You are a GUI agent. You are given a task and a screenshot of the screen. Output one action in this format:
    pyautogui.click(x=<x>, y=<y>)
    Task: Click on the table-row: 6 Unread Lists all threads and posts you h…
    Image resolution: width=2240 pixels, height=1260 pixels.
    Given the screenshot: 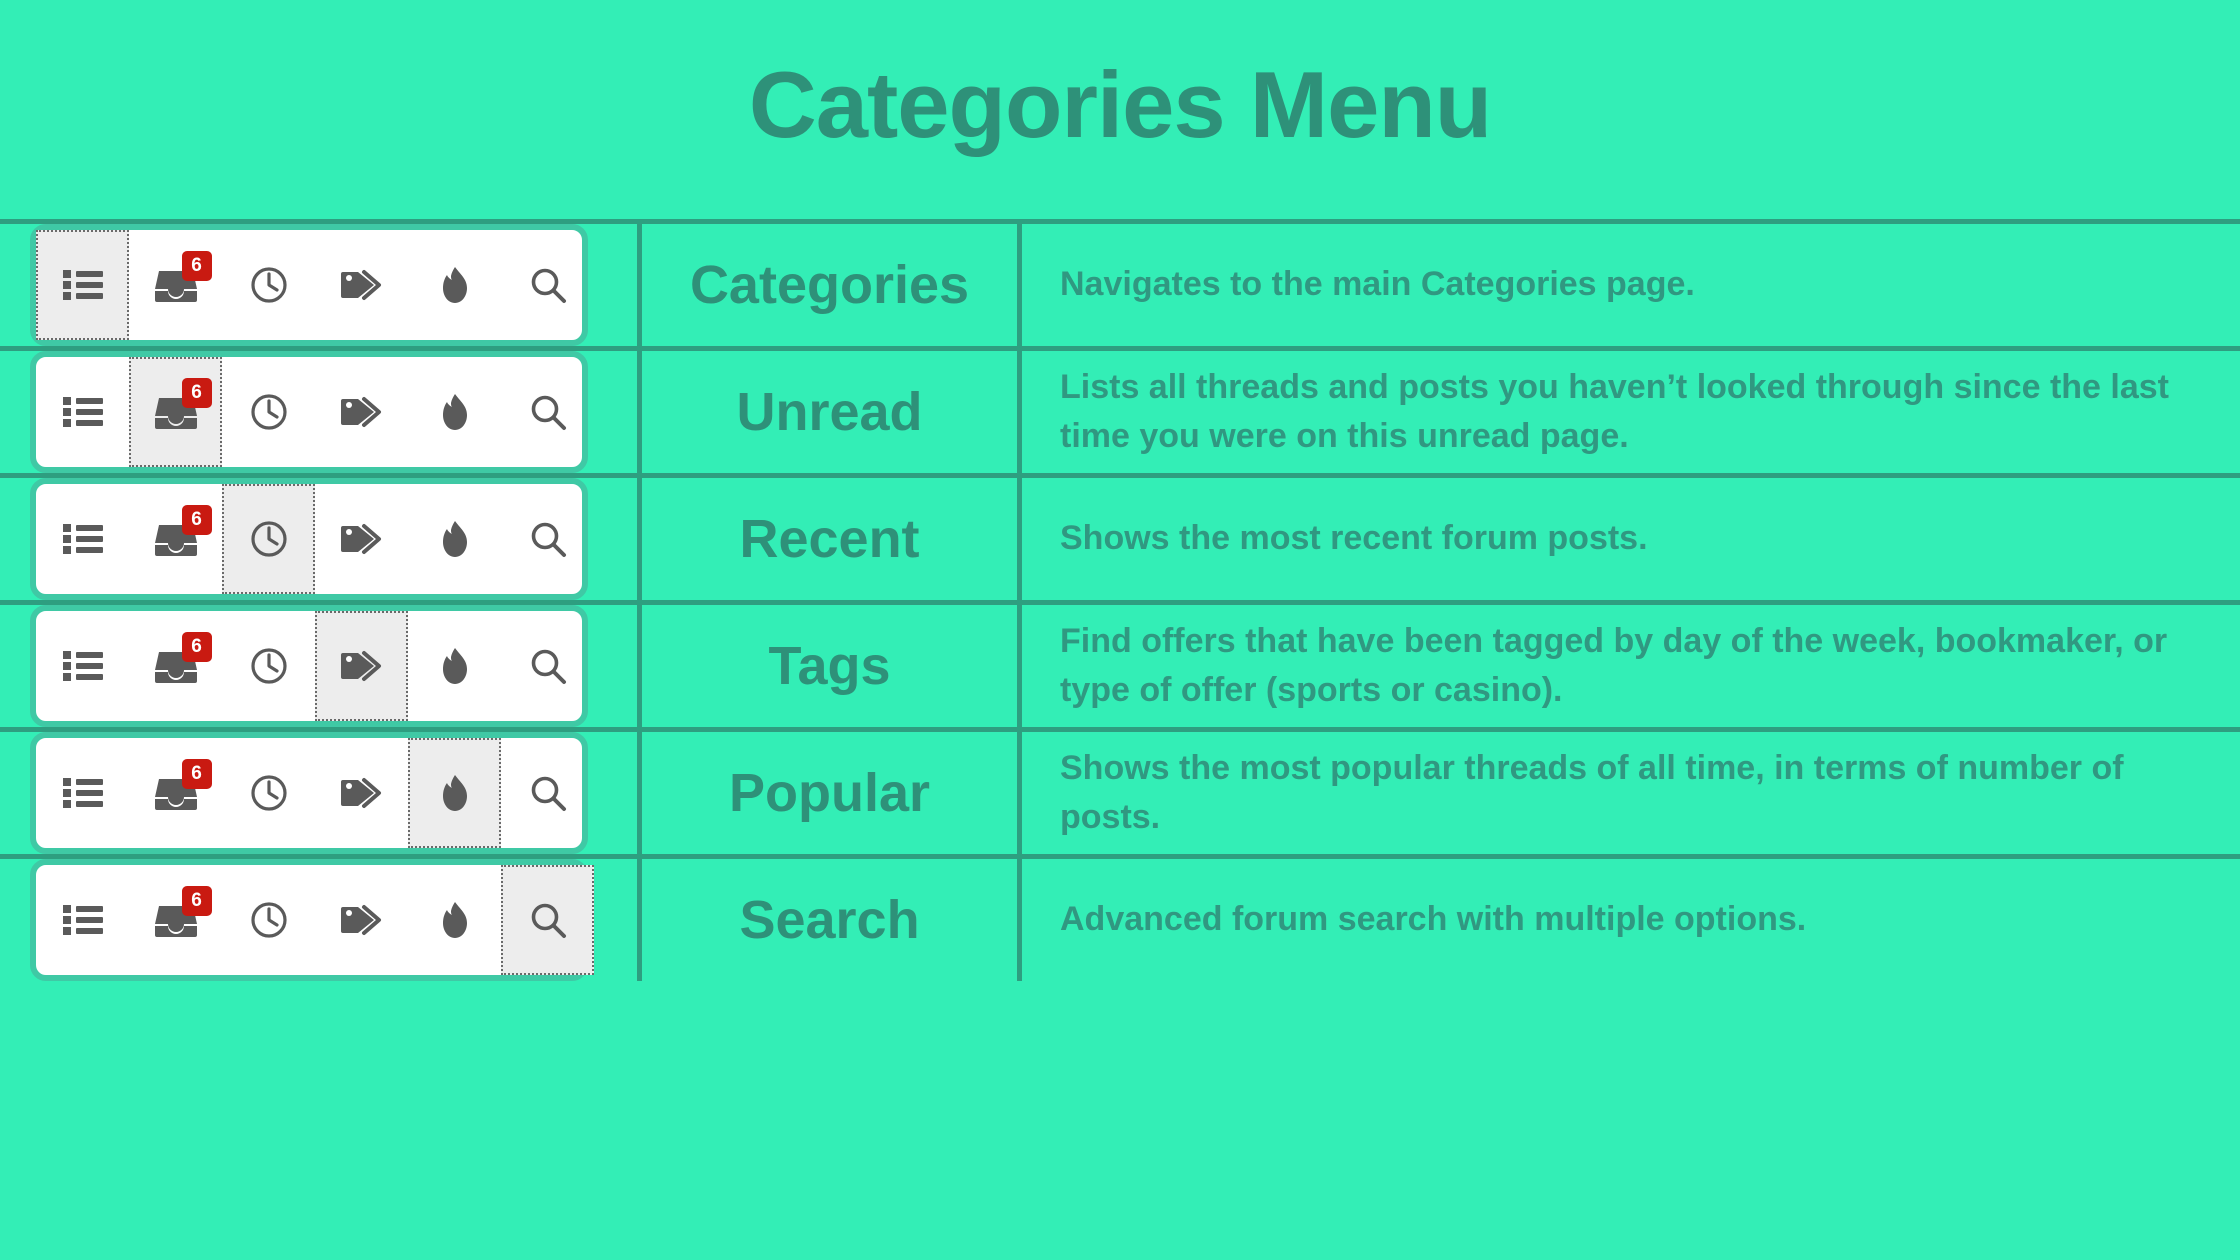 What is the action you would take?
    pyautogui.click(x=1120, y=414)
    